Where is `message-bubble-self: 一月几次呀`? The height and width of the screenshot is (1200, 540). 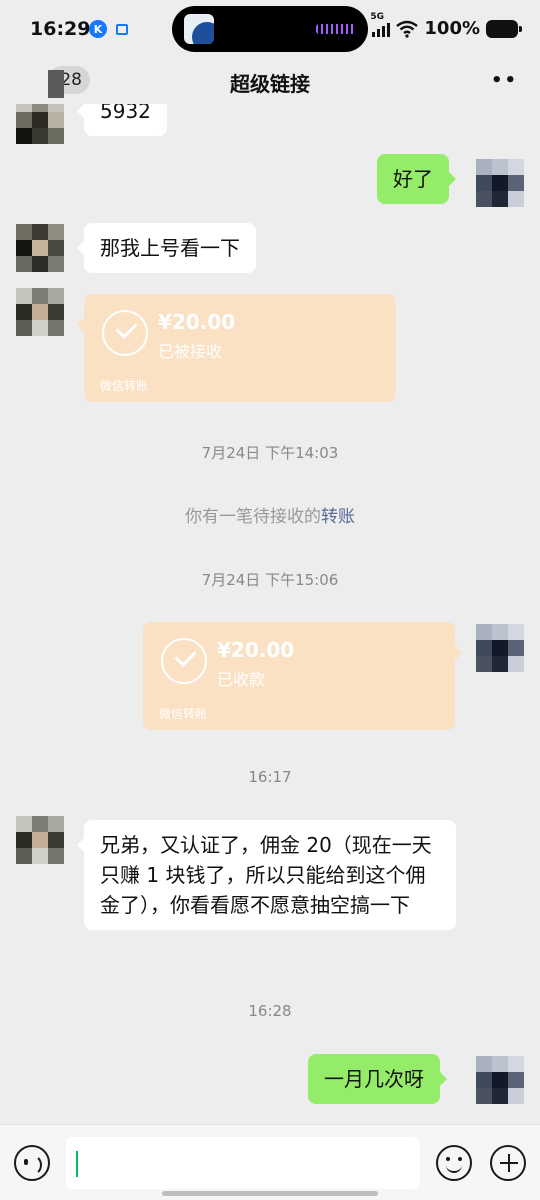
message-bubble-self: 一月几次呀 is located at coordinates (377, 1079).